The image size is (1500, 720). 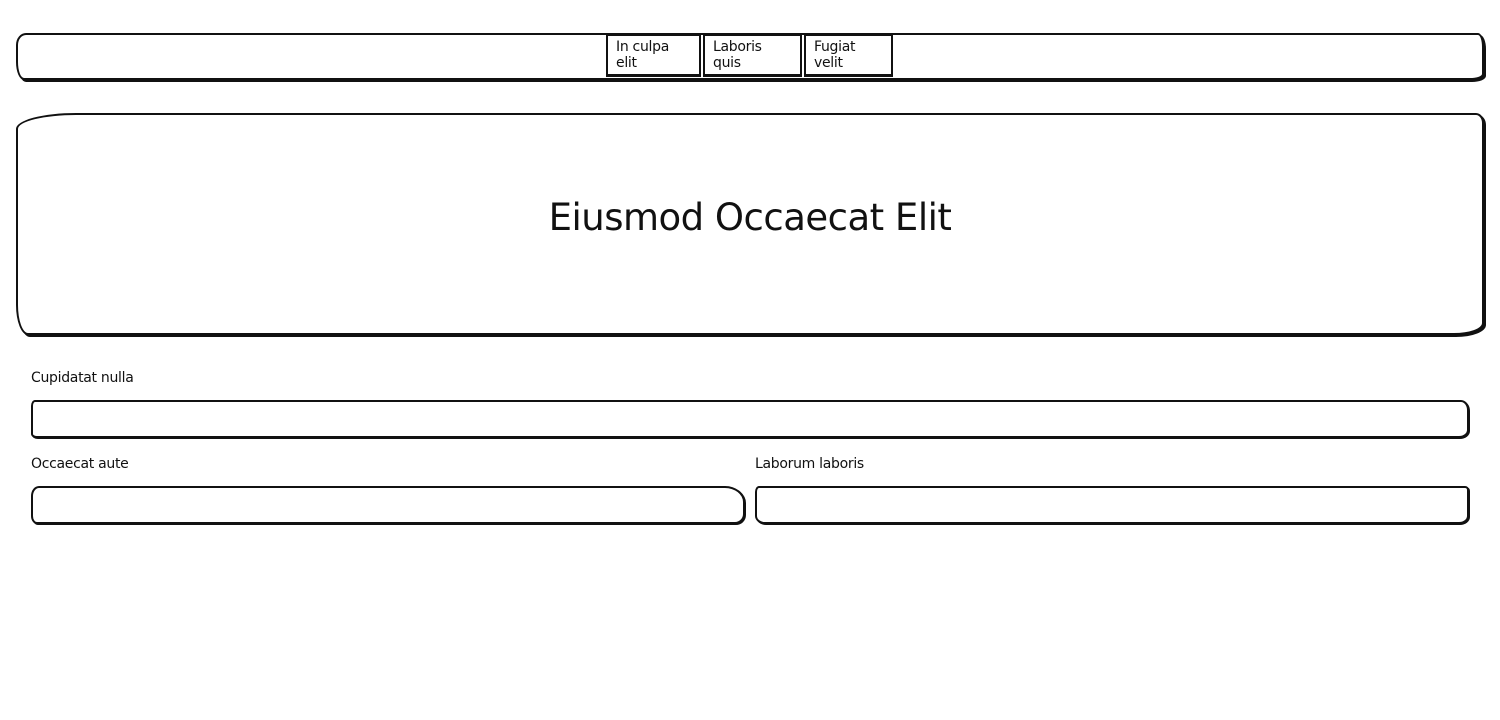 What do you see at coordinates (388, 505) in the screenshot?
I see `occaecat-aute-input` at bounding box center [388, 505].